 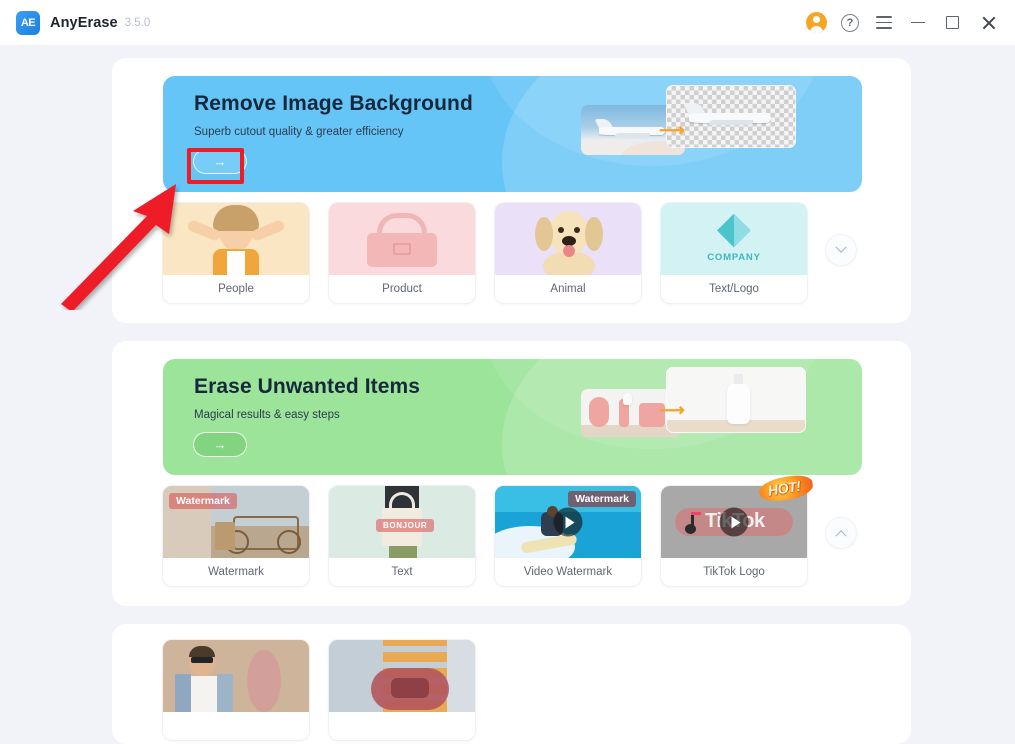 I want to click on card-label-animal: Animal, so click(x=568, y=289).